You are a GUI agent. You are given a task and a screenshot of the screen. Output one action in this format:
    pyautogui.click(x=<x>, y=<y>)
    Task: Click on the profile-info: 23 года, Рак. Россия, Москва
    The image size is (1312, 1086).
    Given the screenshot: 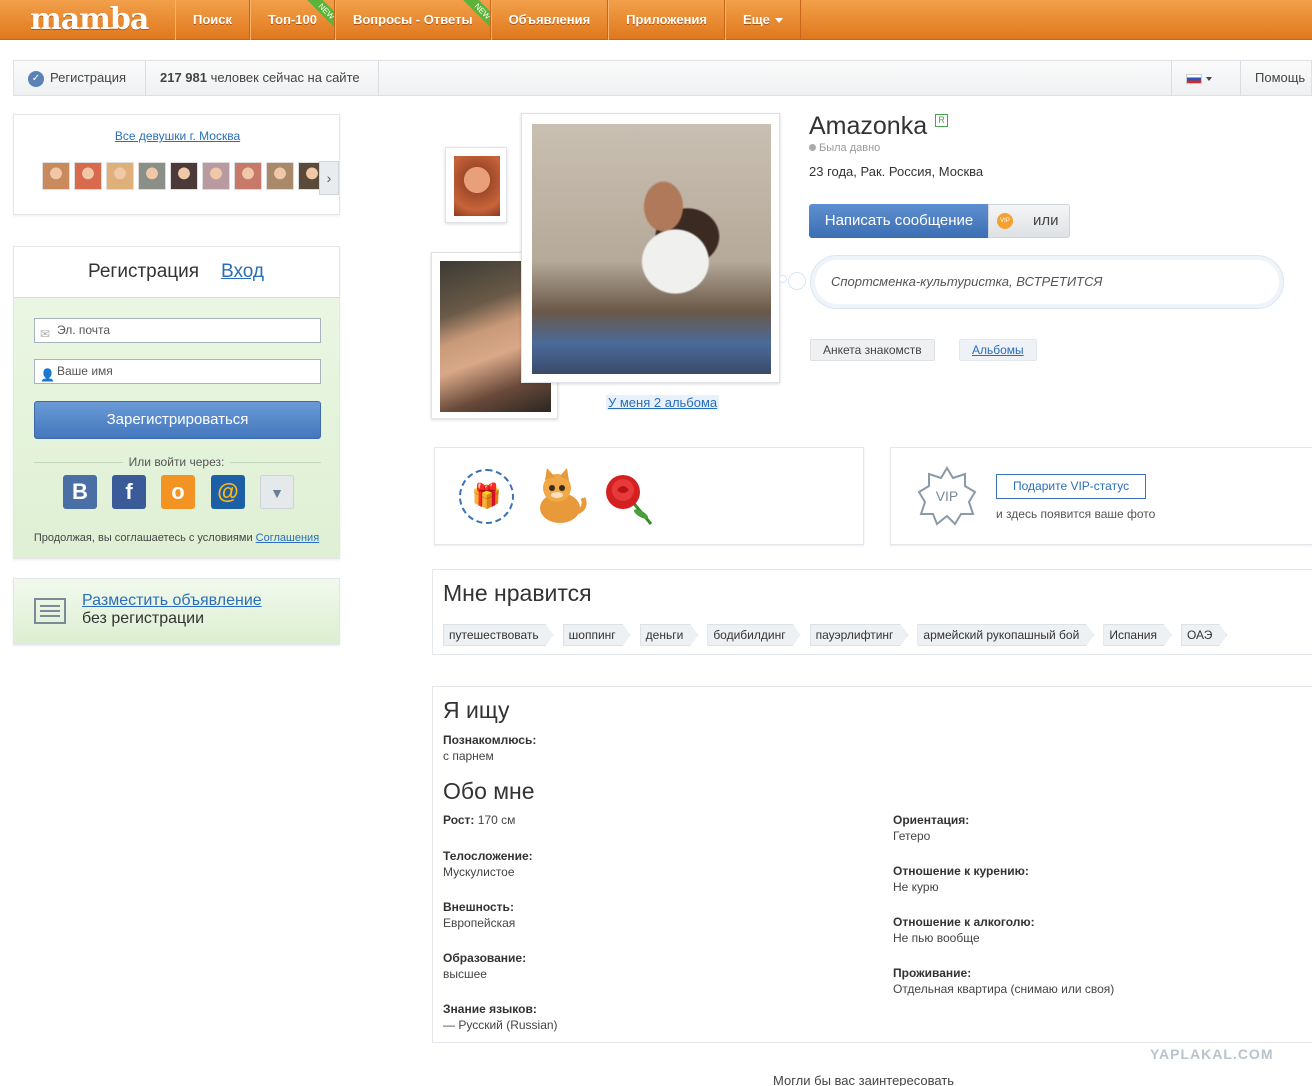 What is the action you would take?
    pyautogui.click(x=896, y=171)
    